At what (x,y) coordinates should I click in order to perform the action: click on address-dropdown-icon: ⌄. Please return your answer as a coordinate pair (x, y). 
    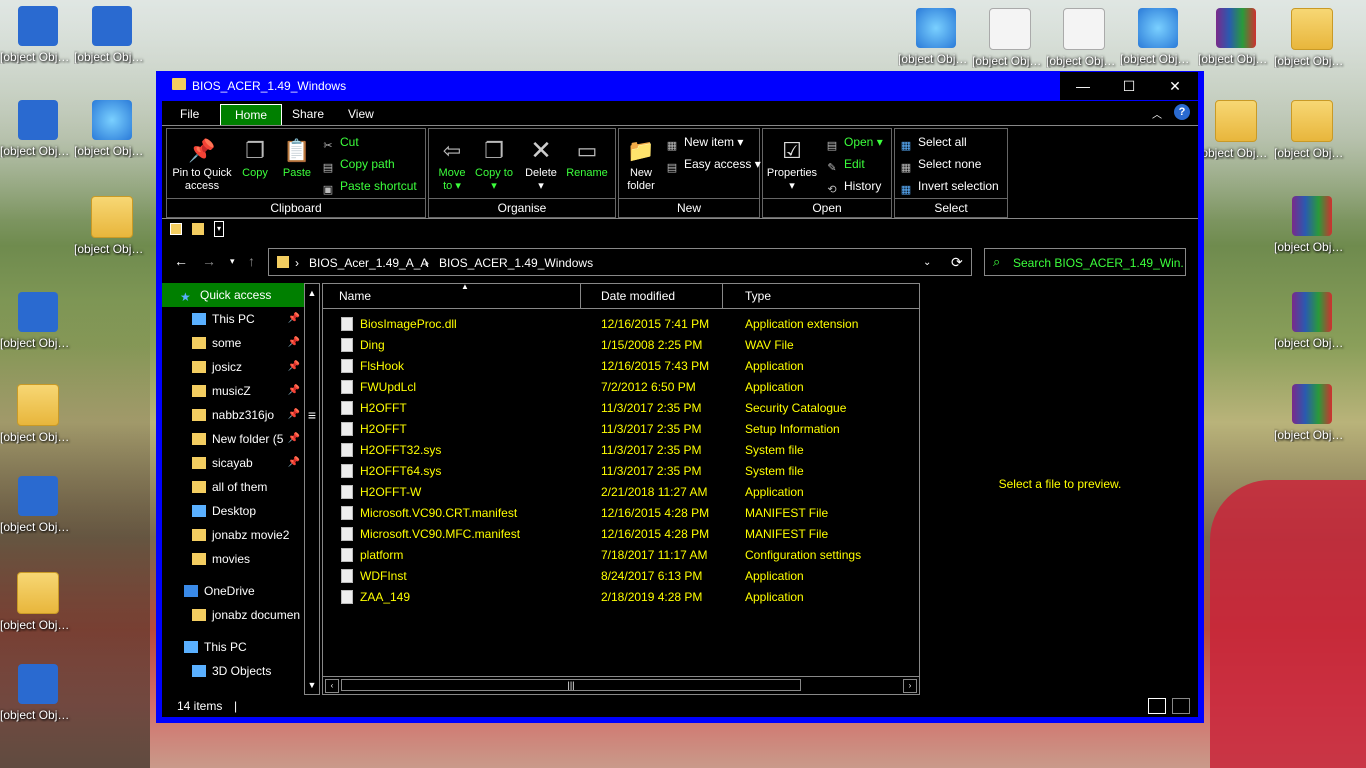
    Looking at the image, I should click on (927, 262).